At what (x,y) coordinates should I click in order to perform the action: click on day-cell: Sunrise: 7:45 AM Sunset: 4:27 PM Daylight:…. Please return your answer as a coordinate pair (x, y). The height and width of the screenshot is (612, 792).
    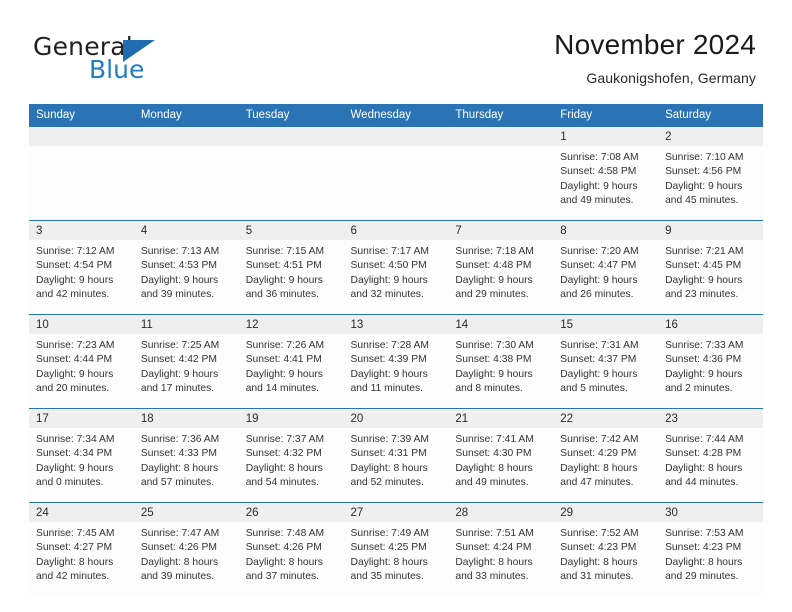
    Looking at the image, I should click on (81, 559).